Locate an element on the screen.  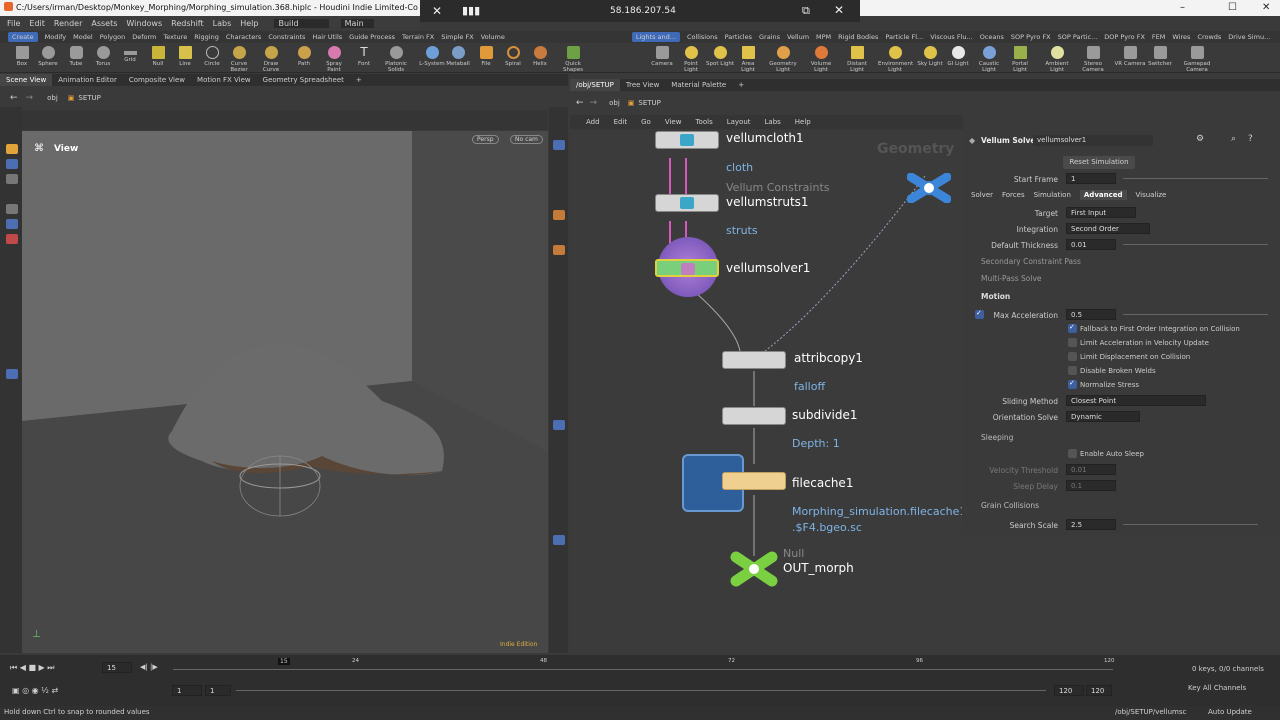
tool-camera: Camera is located at coordinates (662, 55).